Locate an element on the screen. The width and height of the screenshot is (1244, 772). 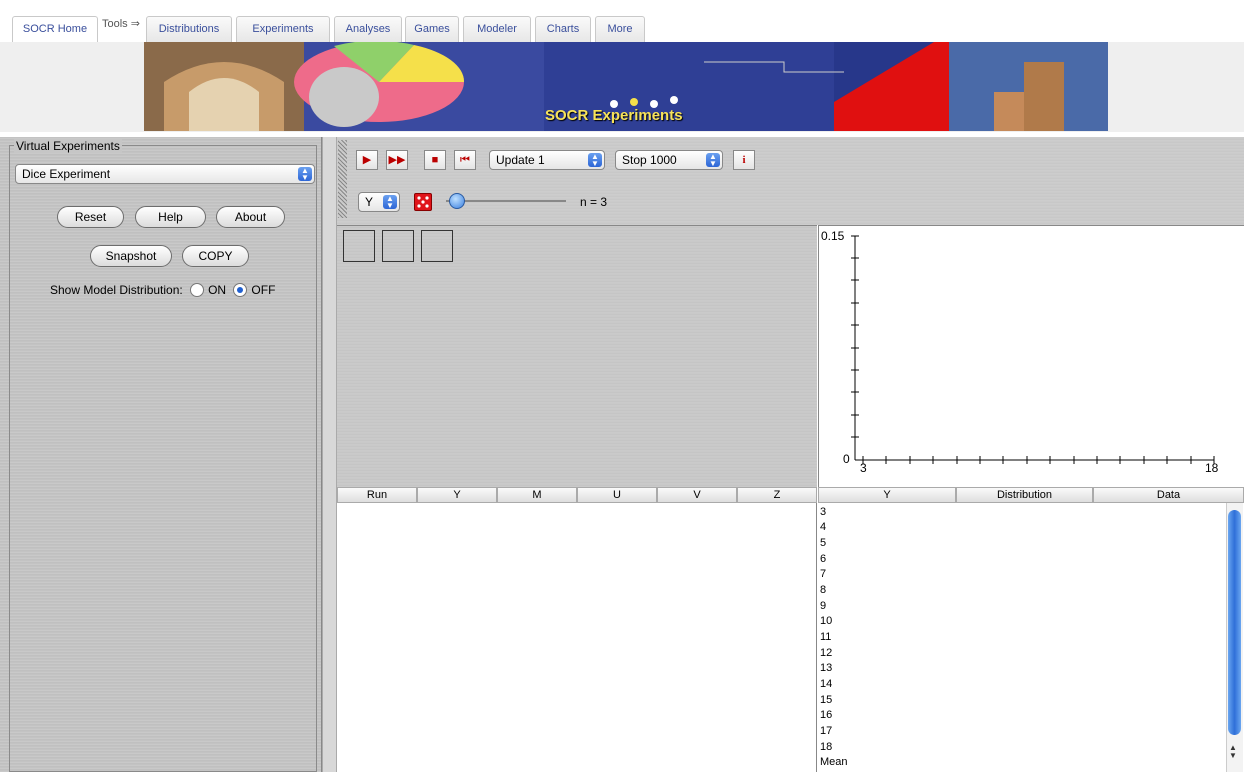
radio-on-label: ON is located at coordinates (217, 290).